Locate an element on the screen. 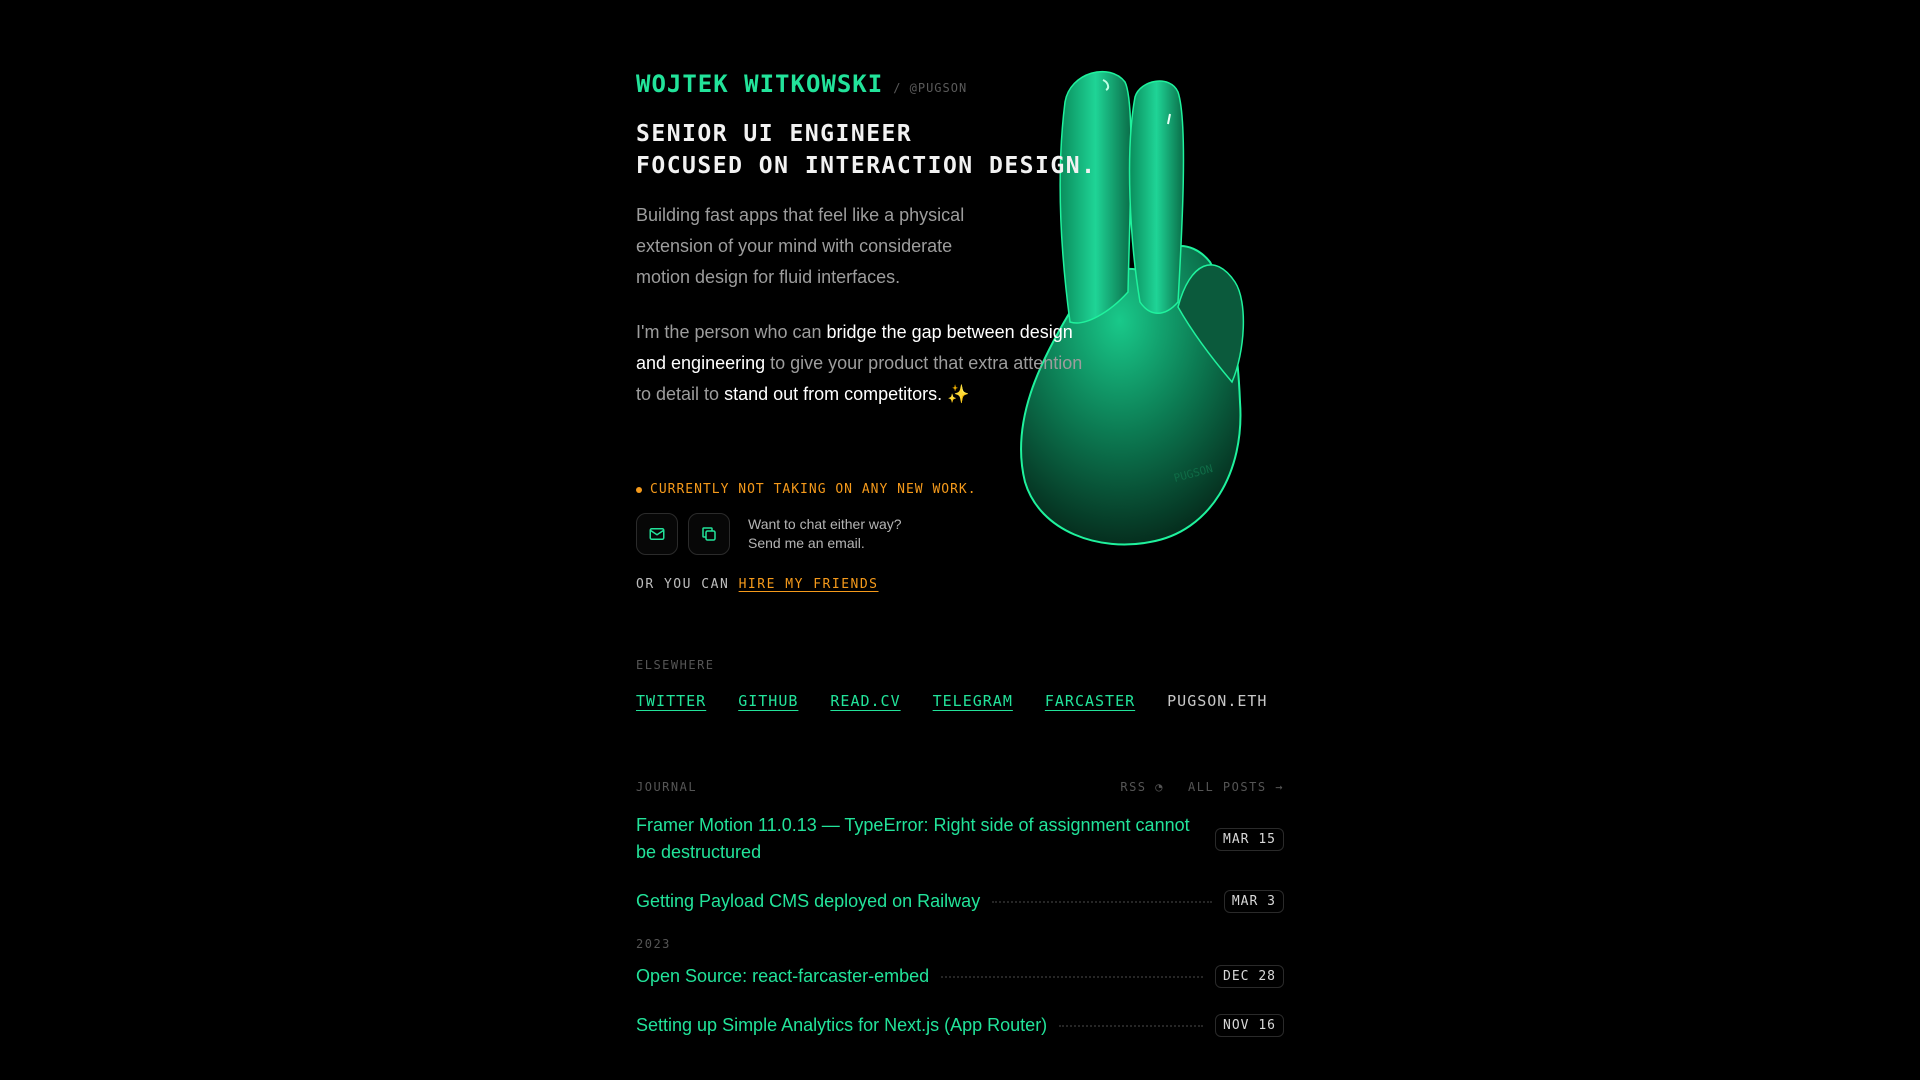  sparkles-icon: ✨ is located at coordinates (958, 394).